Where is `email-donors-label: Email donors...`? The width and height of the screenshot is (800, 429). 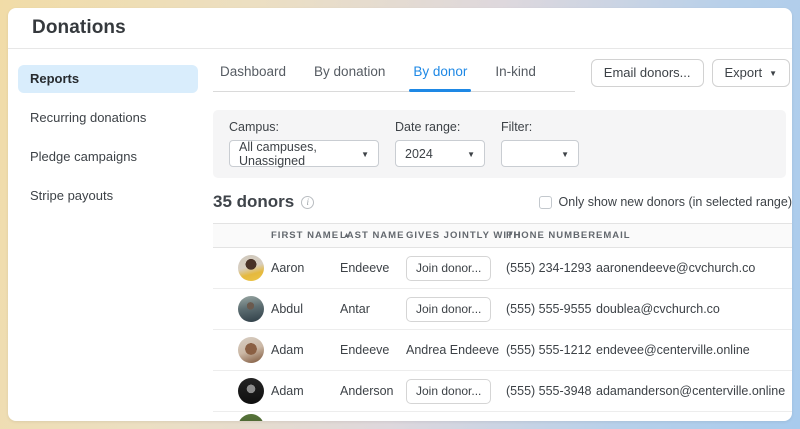 email-donors-label: Email donors... is located at coordinates (647, 72).